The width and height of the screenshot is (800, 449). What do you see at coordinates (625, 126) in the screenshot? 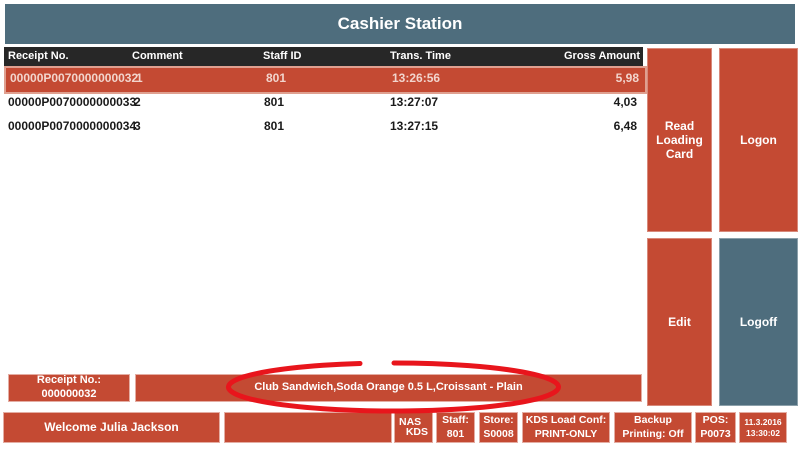
I see `cell-gross-amount: 6,48` at bounding box center [625, 126].